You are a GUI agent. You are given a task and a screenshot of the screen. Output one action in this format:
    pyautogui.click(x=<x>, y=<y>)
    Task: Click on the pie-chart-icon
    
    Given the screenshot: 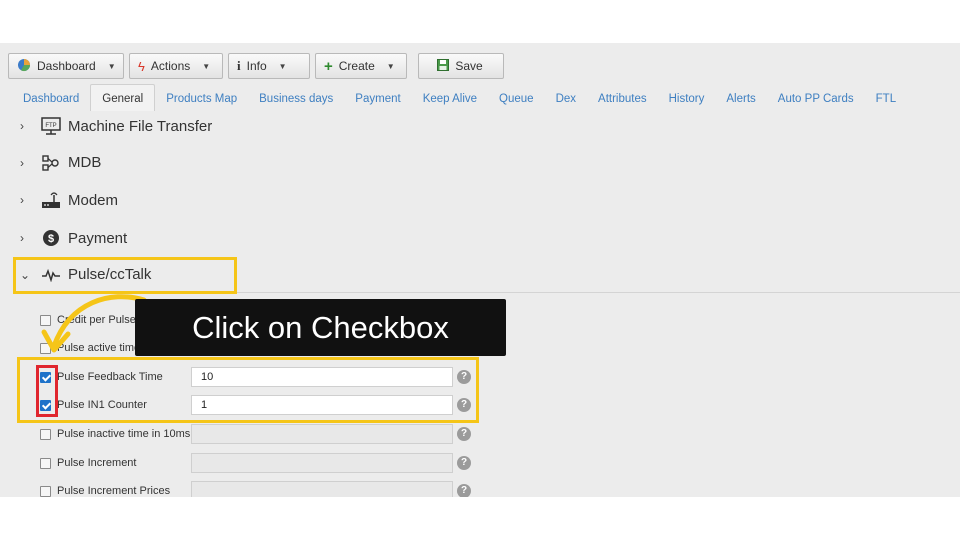 What is the action you would take?
    pyautogui.click(x=24, y=66)
    